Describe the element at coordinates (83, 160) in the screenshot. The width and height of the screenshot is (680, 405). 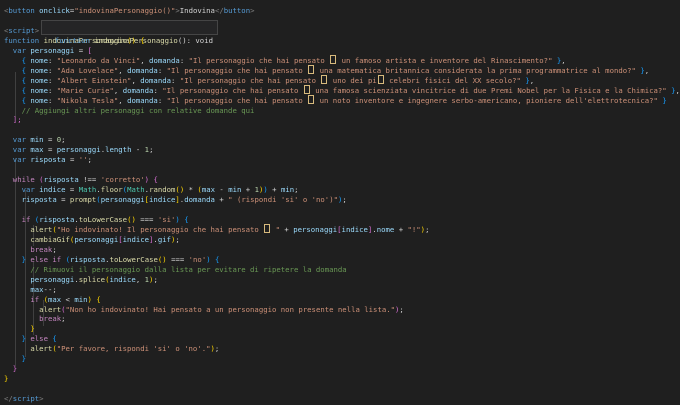
I see `code-token: ''` at that location.